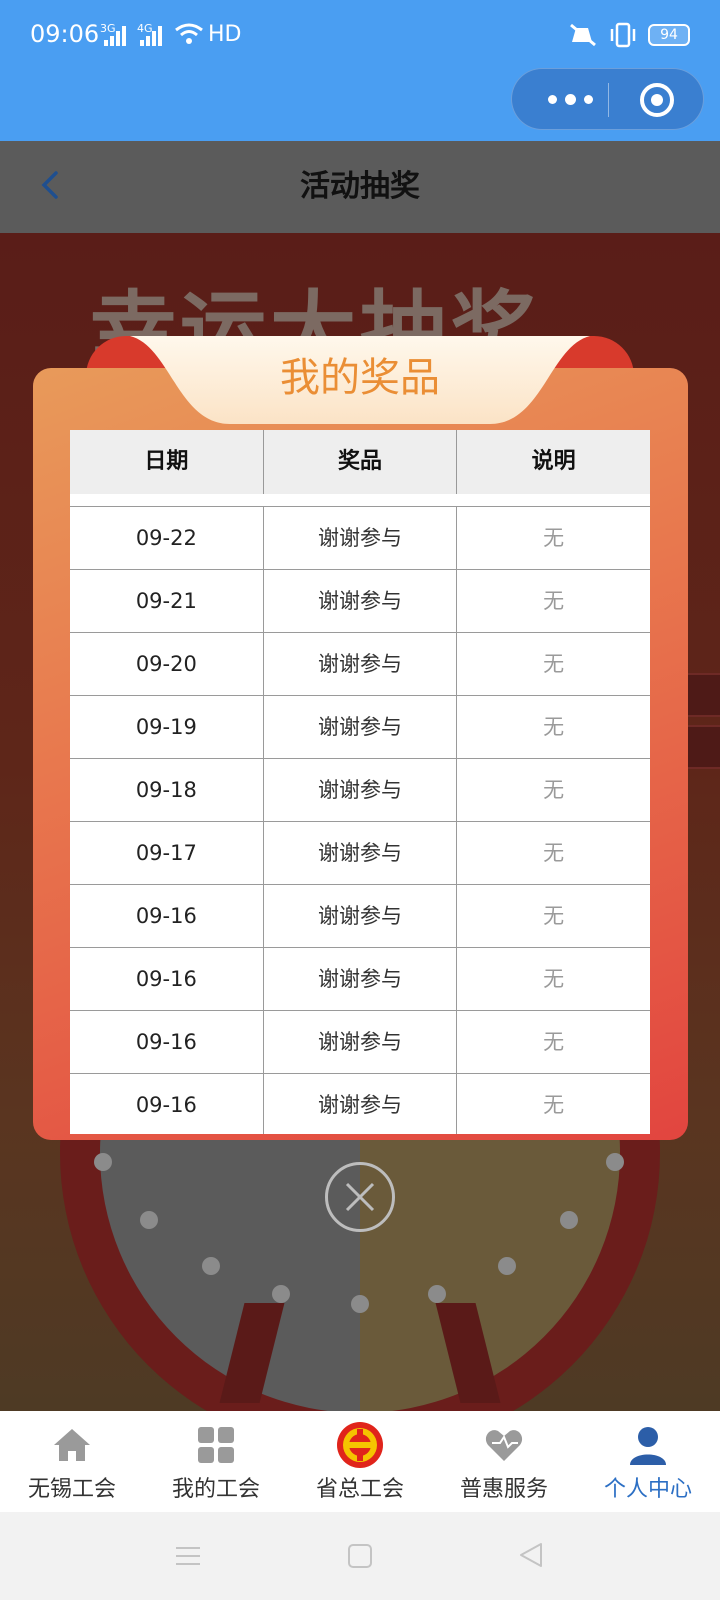 This screenshot has height=1600, width=720. I want to click on close-icon, so click(360, 1197).